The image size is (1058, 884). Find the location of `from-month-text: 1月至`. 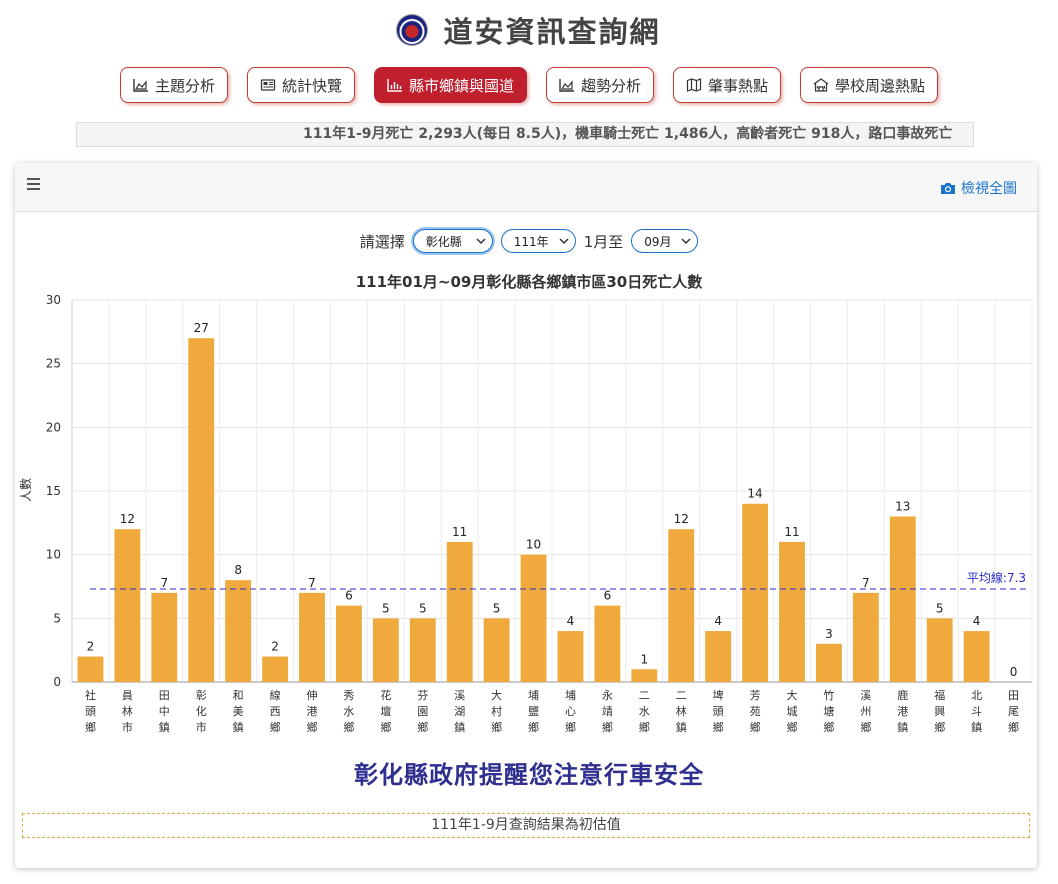

from-month-text: 1月至 is located at coordinates (603, 241).